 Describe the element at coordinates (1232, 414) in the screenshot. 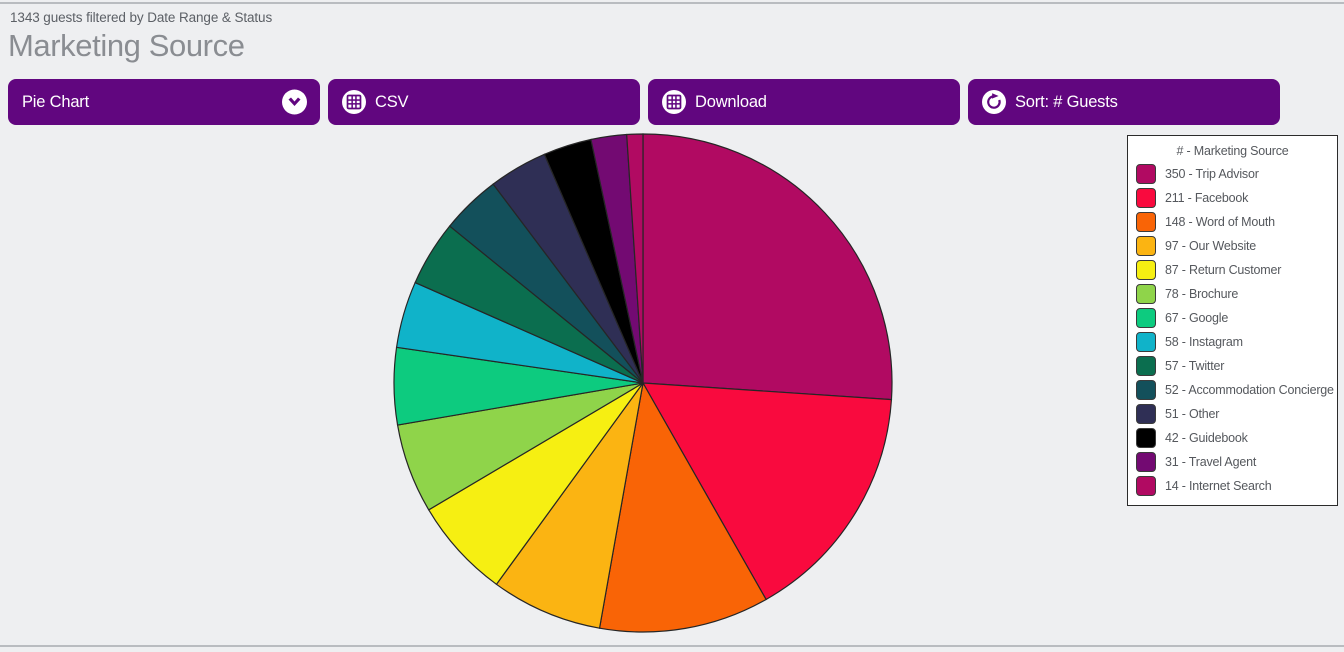

I see `legend-item: 51 - Other` at that location.